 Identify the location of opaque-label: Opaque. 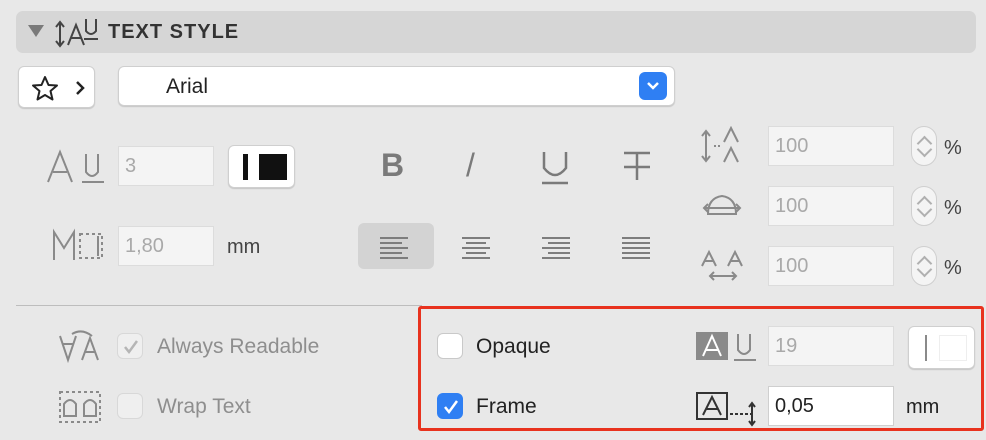
(513, 346).